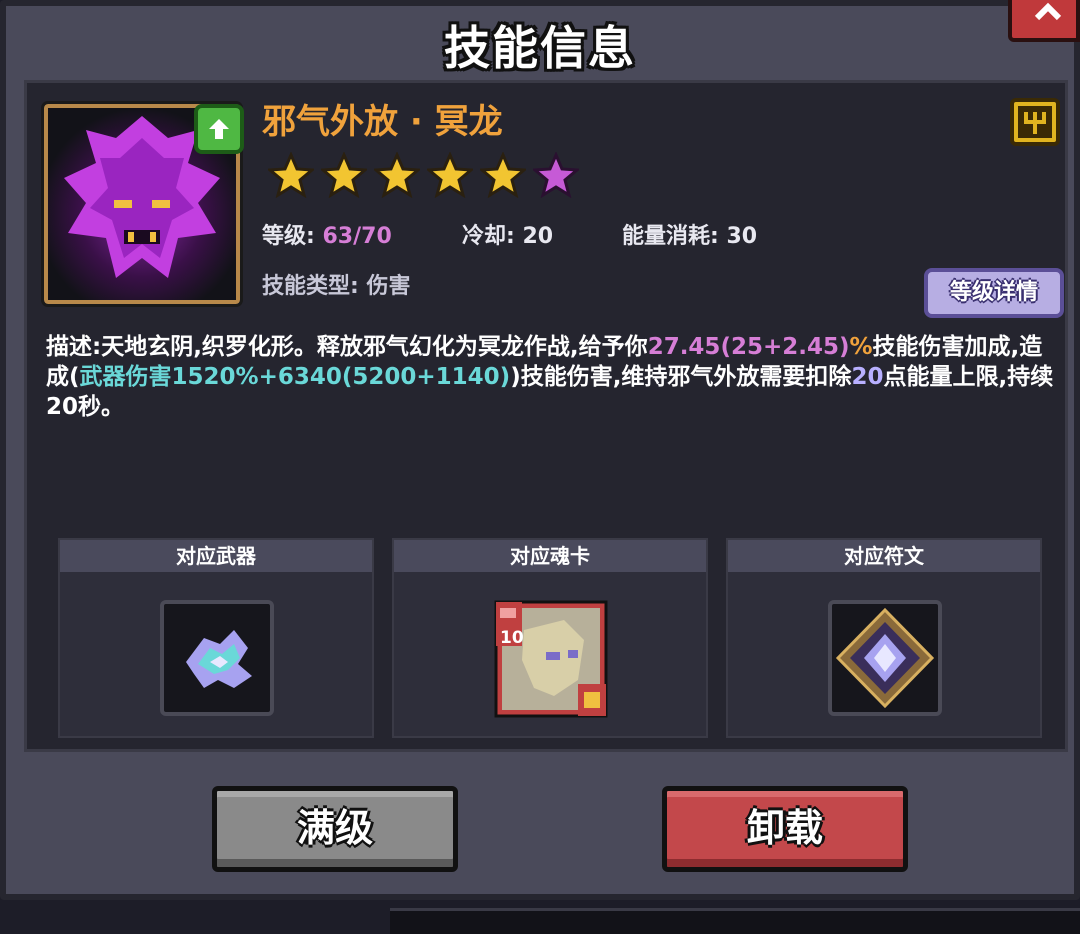 The height and width of the screenshot is (934, 1080). I want to click on desc-text-1: 描述:天地玄阴,织罗化形。释放邪气幻化为冥龙作战,给予你, so click(347, 347).